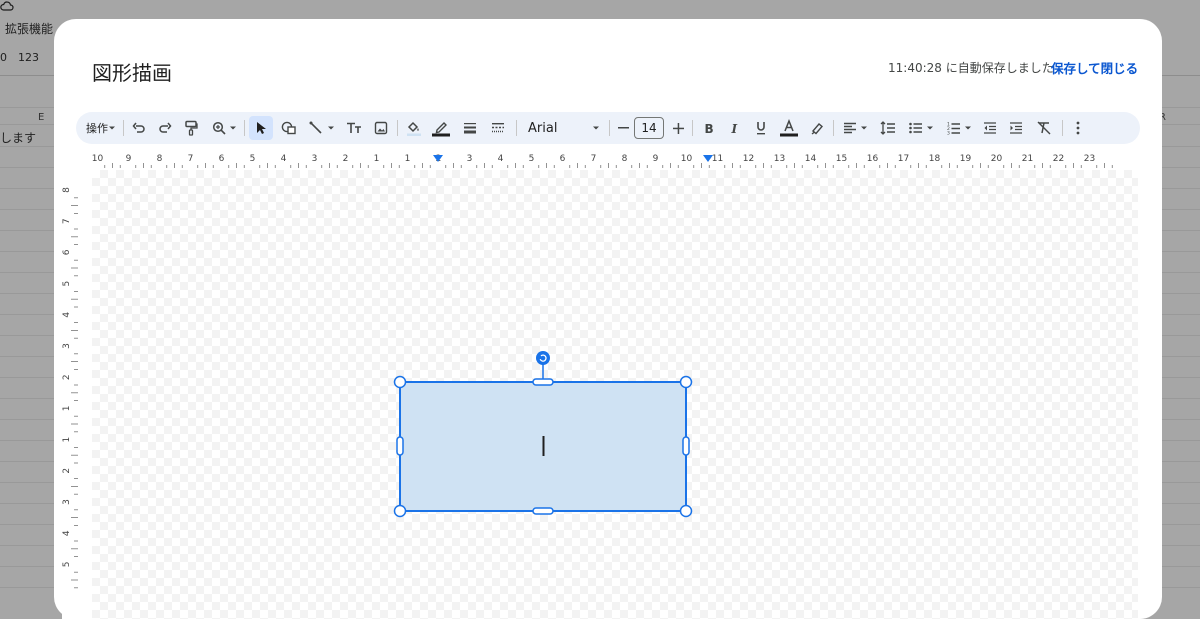 Image resolution: width=1200 pixels, height=619 pixels. I want to click on decrease-indent-icon, so click(990, 128).